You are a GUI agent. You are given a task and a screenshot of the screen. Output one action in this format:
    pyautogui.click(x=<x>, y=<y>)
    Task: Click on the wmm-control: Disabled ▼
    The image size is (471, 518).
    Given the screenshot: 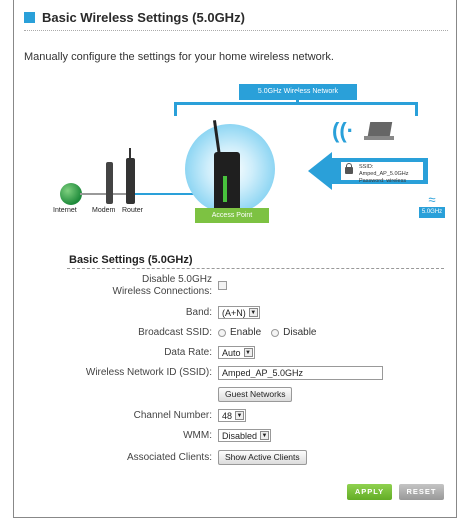 What is the action you would take?
    pyautogui.click(x=245, y=435)
    